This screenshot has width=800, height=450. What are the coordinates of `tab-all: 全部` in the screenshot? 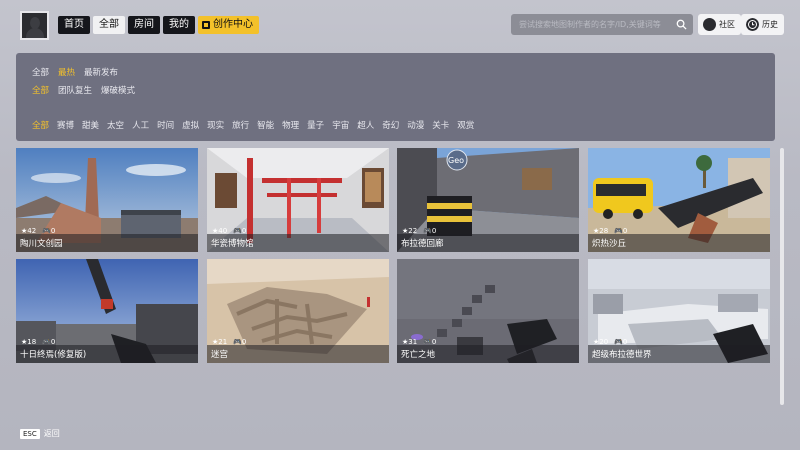 It's located at (109, 25).